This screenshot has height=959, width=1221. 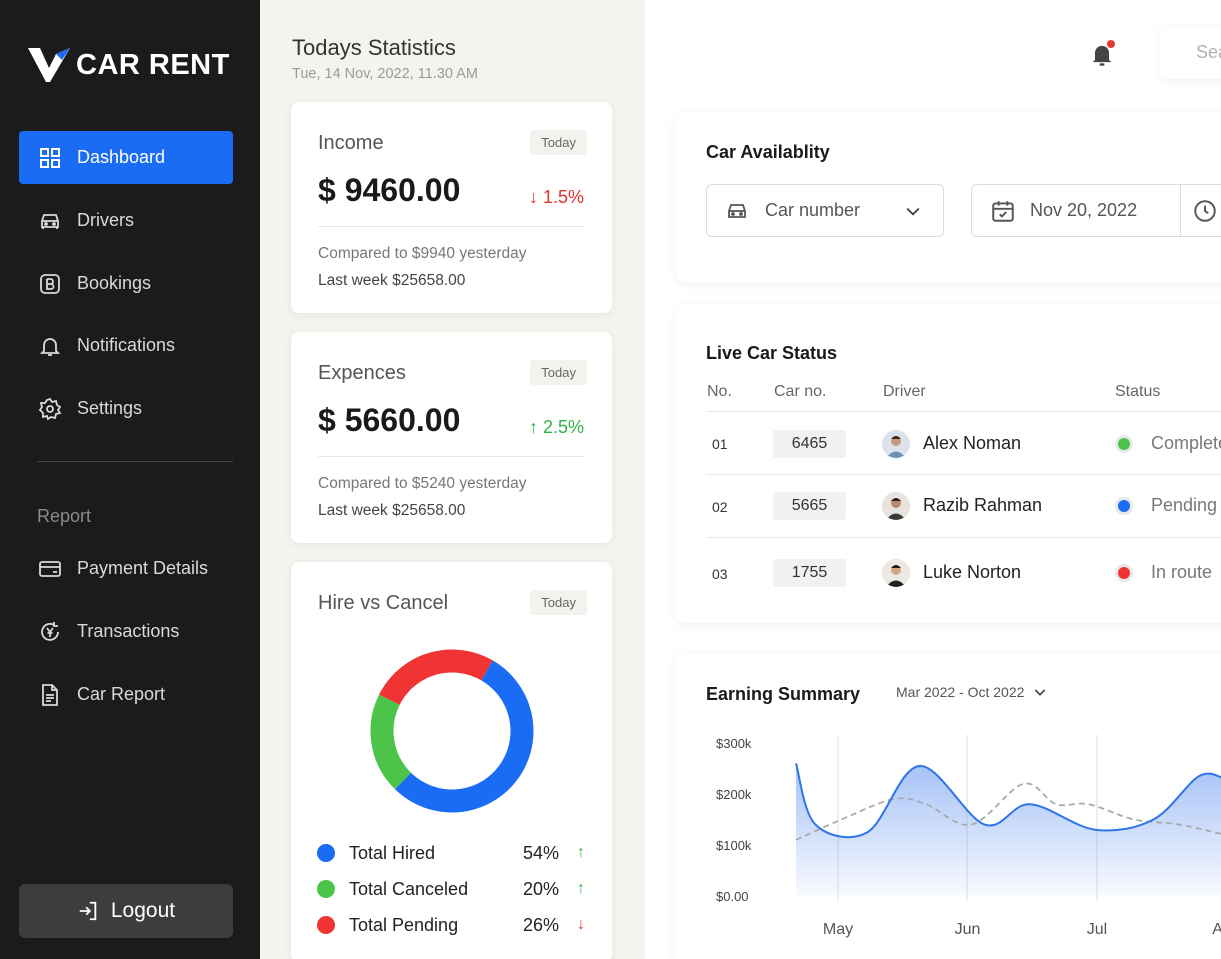 I want to click on legend-percent: 26%, so click(x=540, y=924).